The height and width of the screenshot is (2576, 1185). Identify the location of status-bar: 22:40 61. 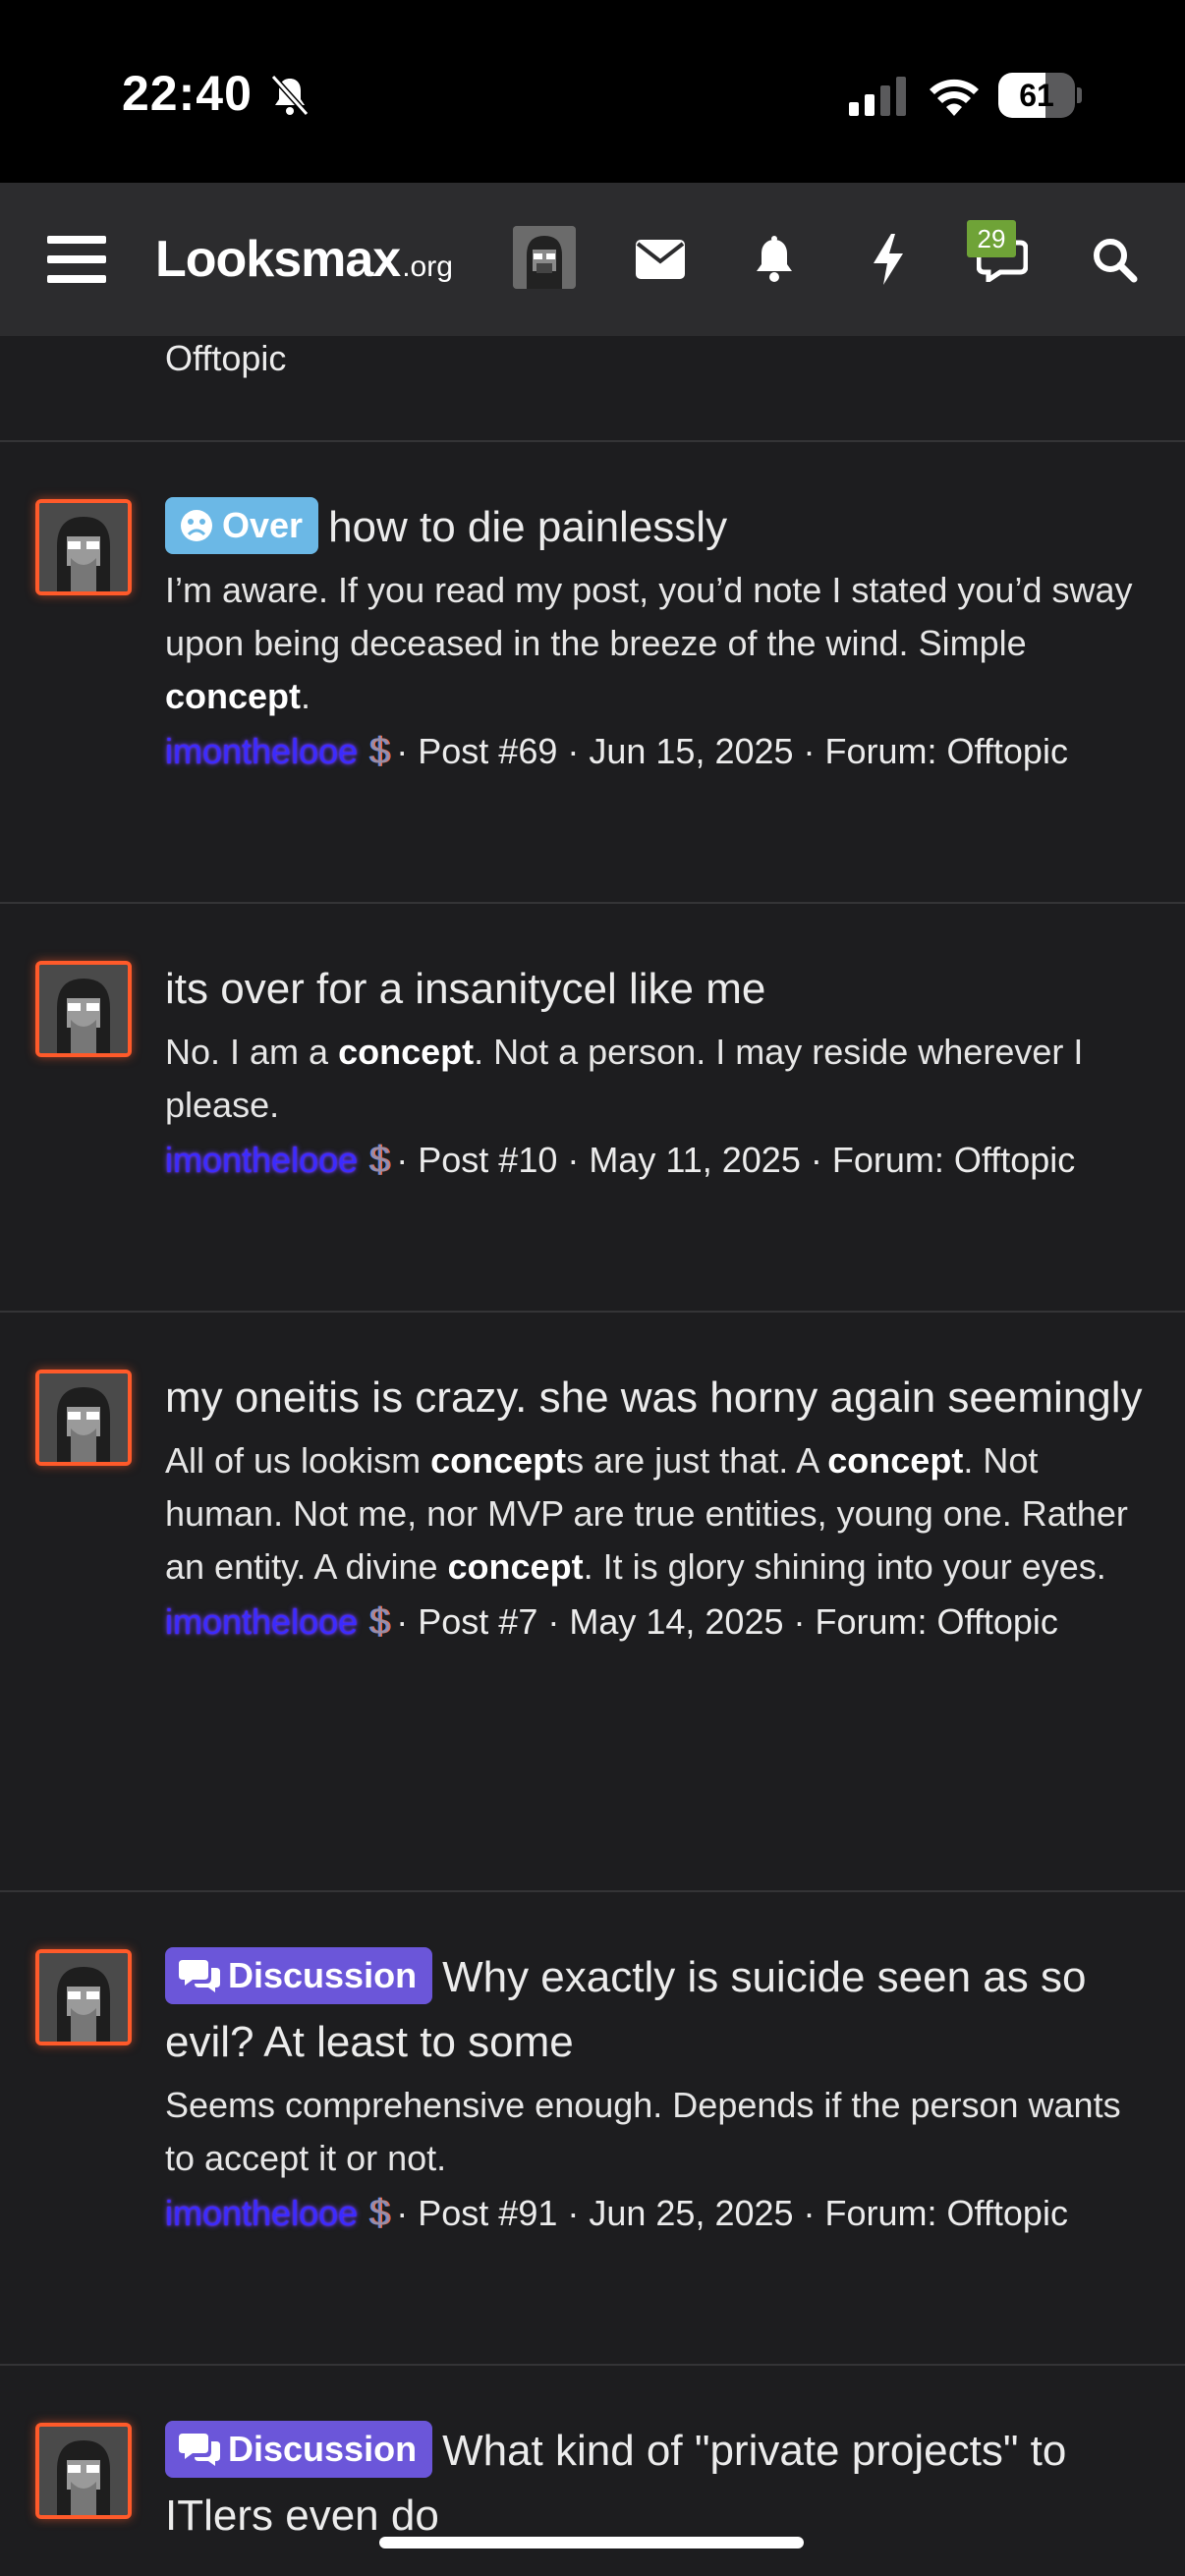
(592, 91).